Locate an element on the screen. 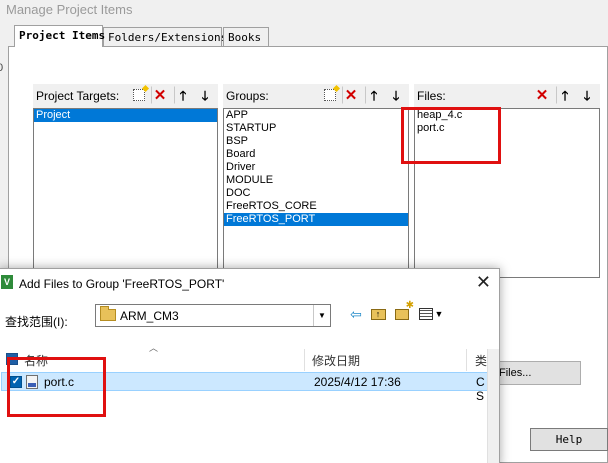 Image resolution: width=608 pixels, height=463 pixels. move-file-down-button: 🡓 is located at coordinates (587, 95).